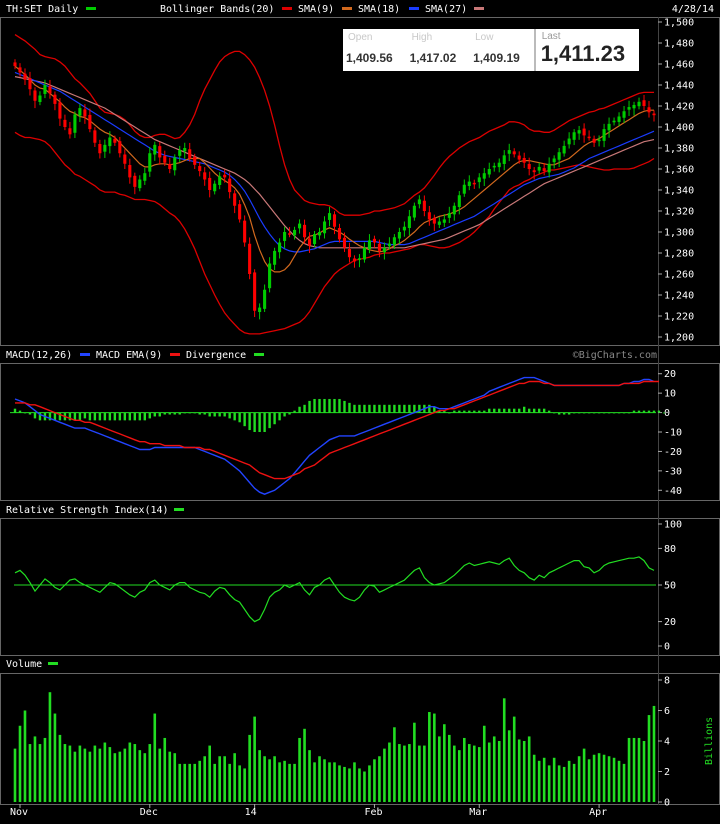 This screenshot has height=824, width=720. I want to click on rsi-y-tick-label: 80, so click(670, 549).